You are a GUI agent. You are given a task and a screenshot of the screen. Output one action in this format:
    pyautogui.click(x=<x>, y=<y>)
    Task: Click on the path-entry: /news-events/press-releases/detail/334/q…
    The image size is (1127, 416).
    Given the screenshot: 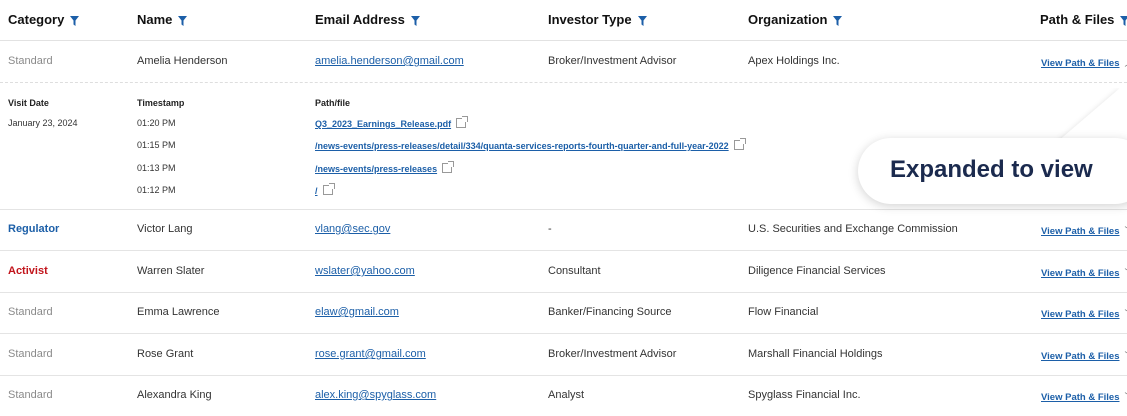 What is the action you would take?
    pyautogui.click(x=529, y=145)
    